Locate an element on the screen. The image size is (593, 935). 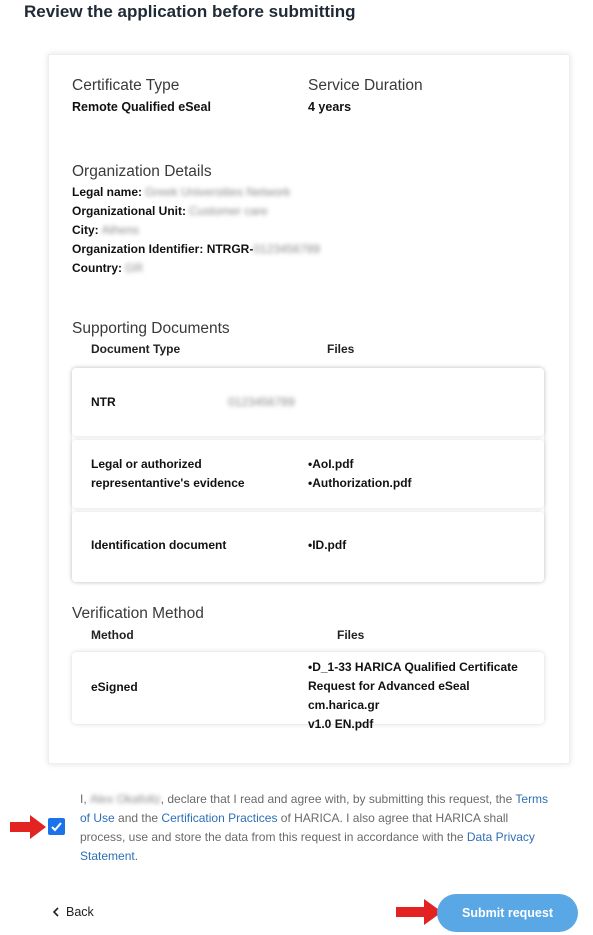
org-unit-value: Customer care is located at coordinates (228, 211).